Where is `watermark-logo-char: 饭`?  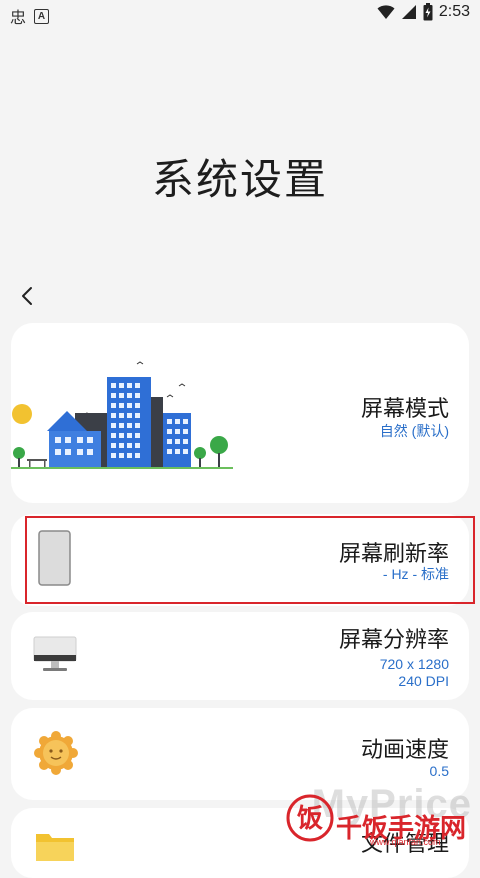 watermark-logo-char: 饭 is located at coordinates (310, 819).